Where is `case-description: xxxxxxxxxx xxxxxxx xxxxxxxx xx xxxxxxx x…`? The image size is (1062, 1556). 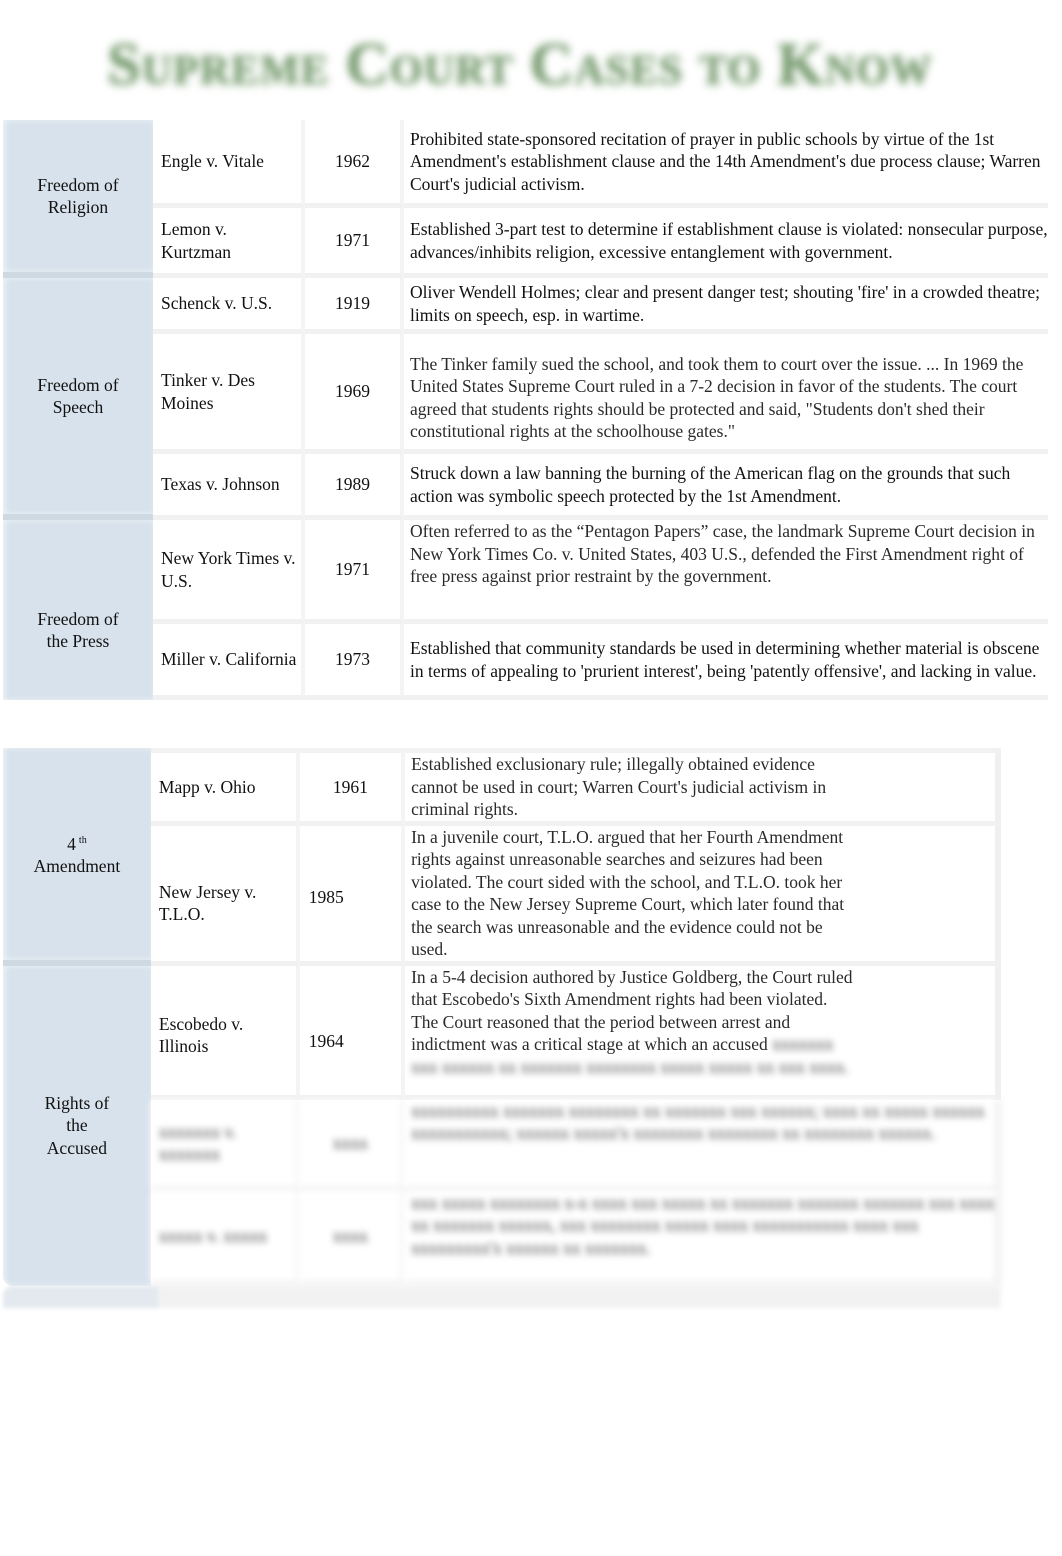
case-description: xxxxxxxxxx xxxxxxx xxxxxxxx xx xxxxxxx x… is located at coordinates (703, 1145).